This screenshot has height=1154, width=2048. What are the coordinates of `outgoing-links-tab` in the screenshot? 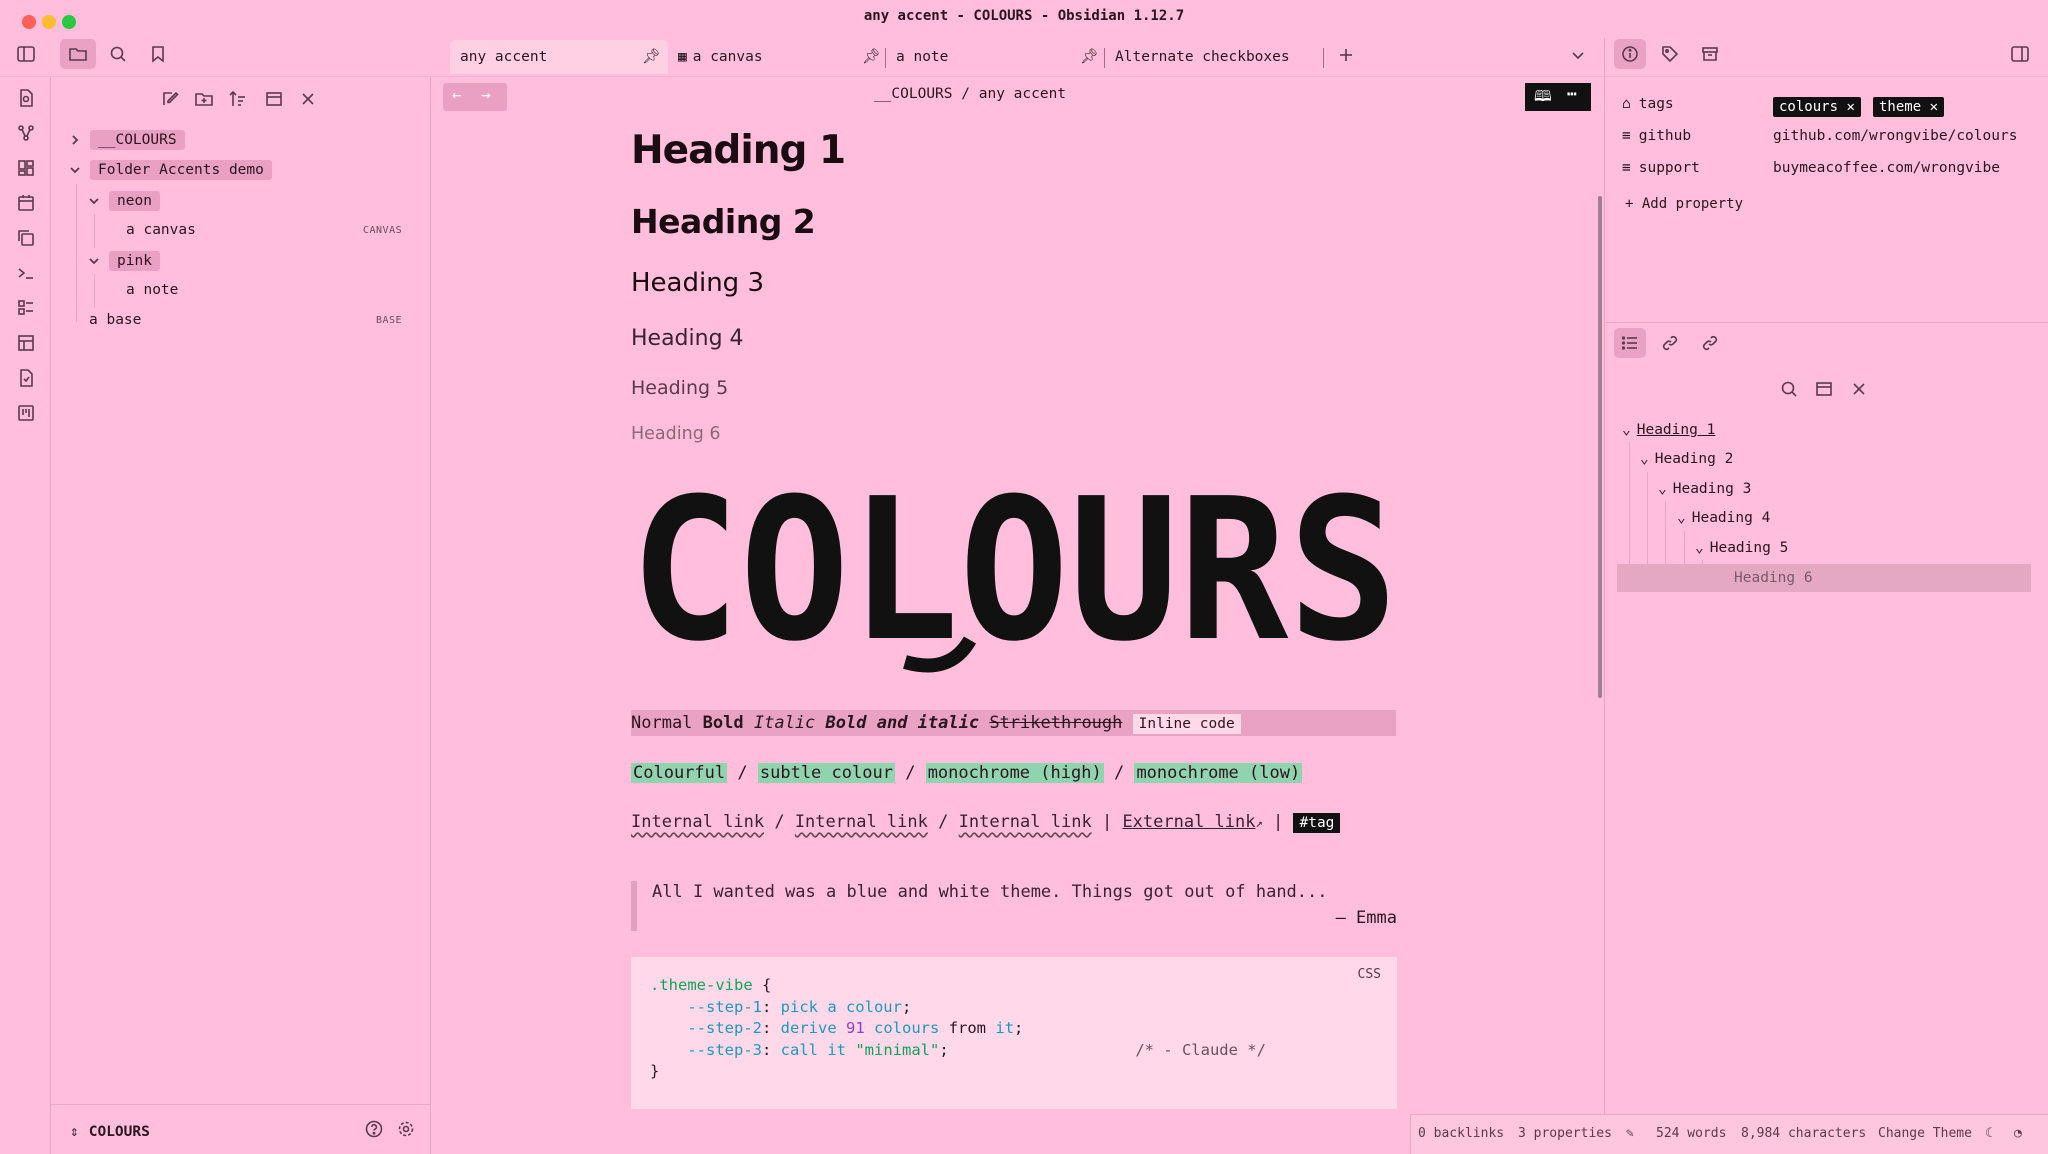 It's located at (1710, 343).